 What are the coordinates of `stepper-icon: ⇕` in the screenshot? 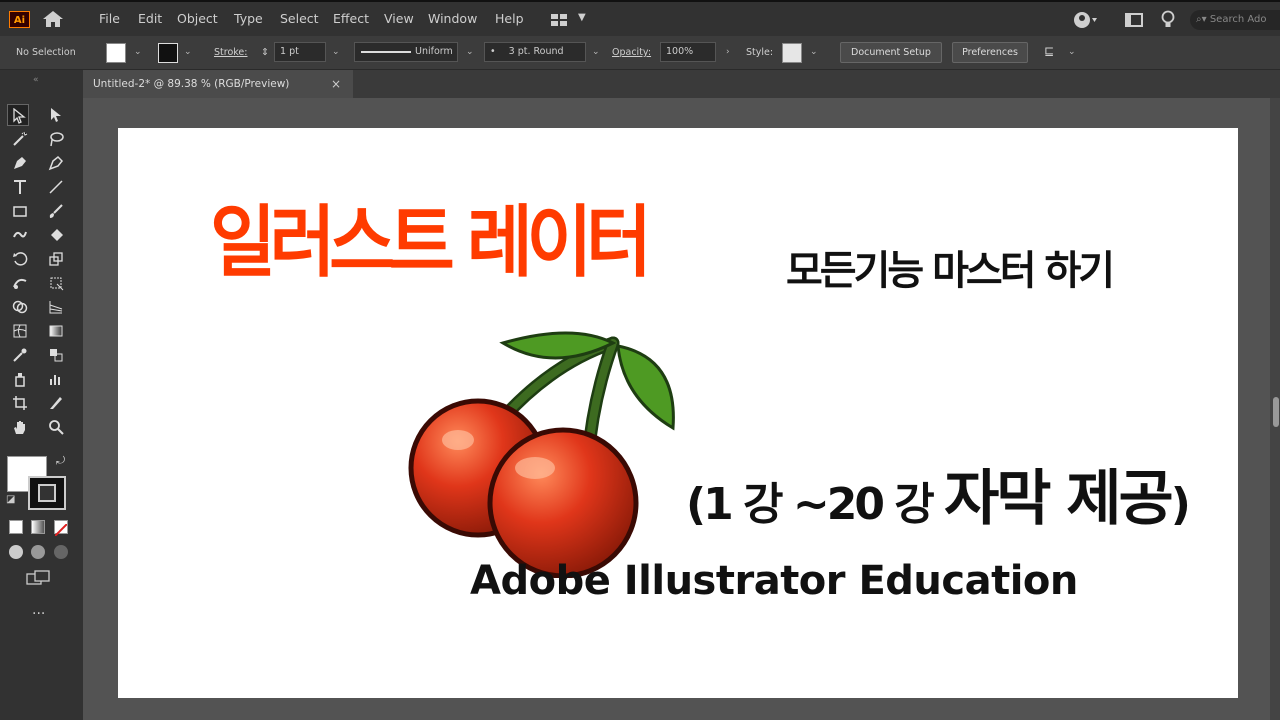 It's located at (265, 52).